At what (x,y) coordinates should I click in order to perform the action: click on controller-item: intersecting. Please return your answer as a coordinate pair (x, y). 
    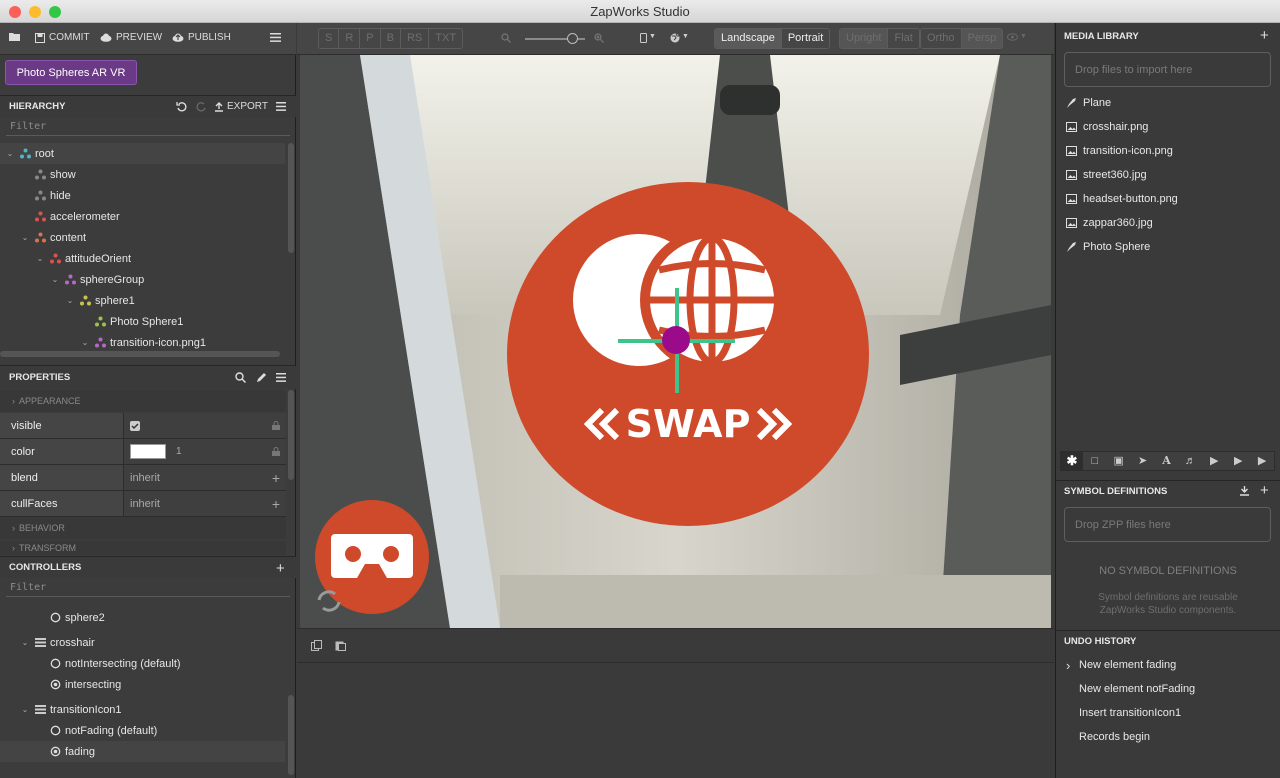
    Looking at the image, I should click on (142, 684).